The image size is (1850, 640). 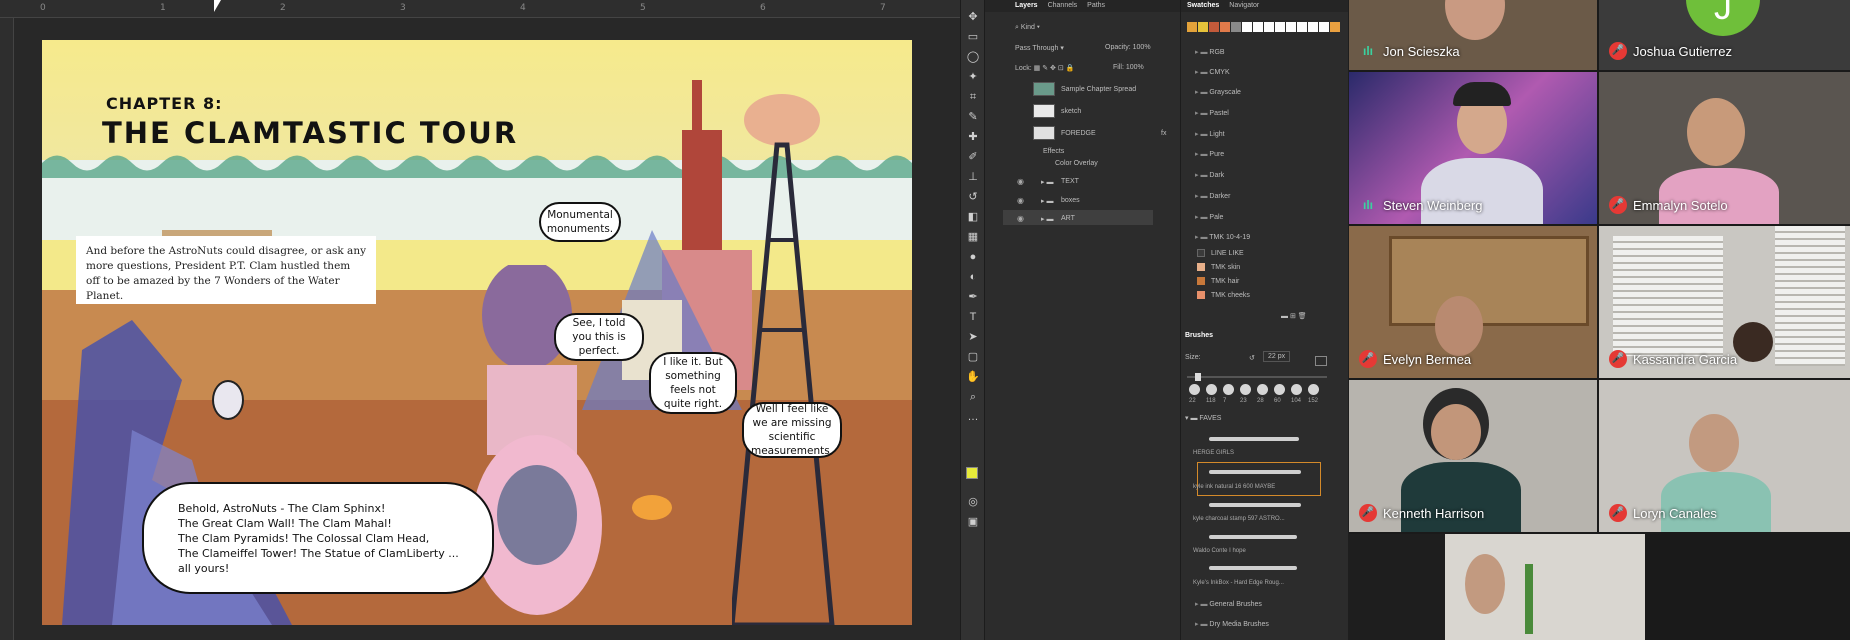 What do you see at coordinates (1545, 587) in the screenshot?
I see `video-tile` at bounding box center [1545, 587].